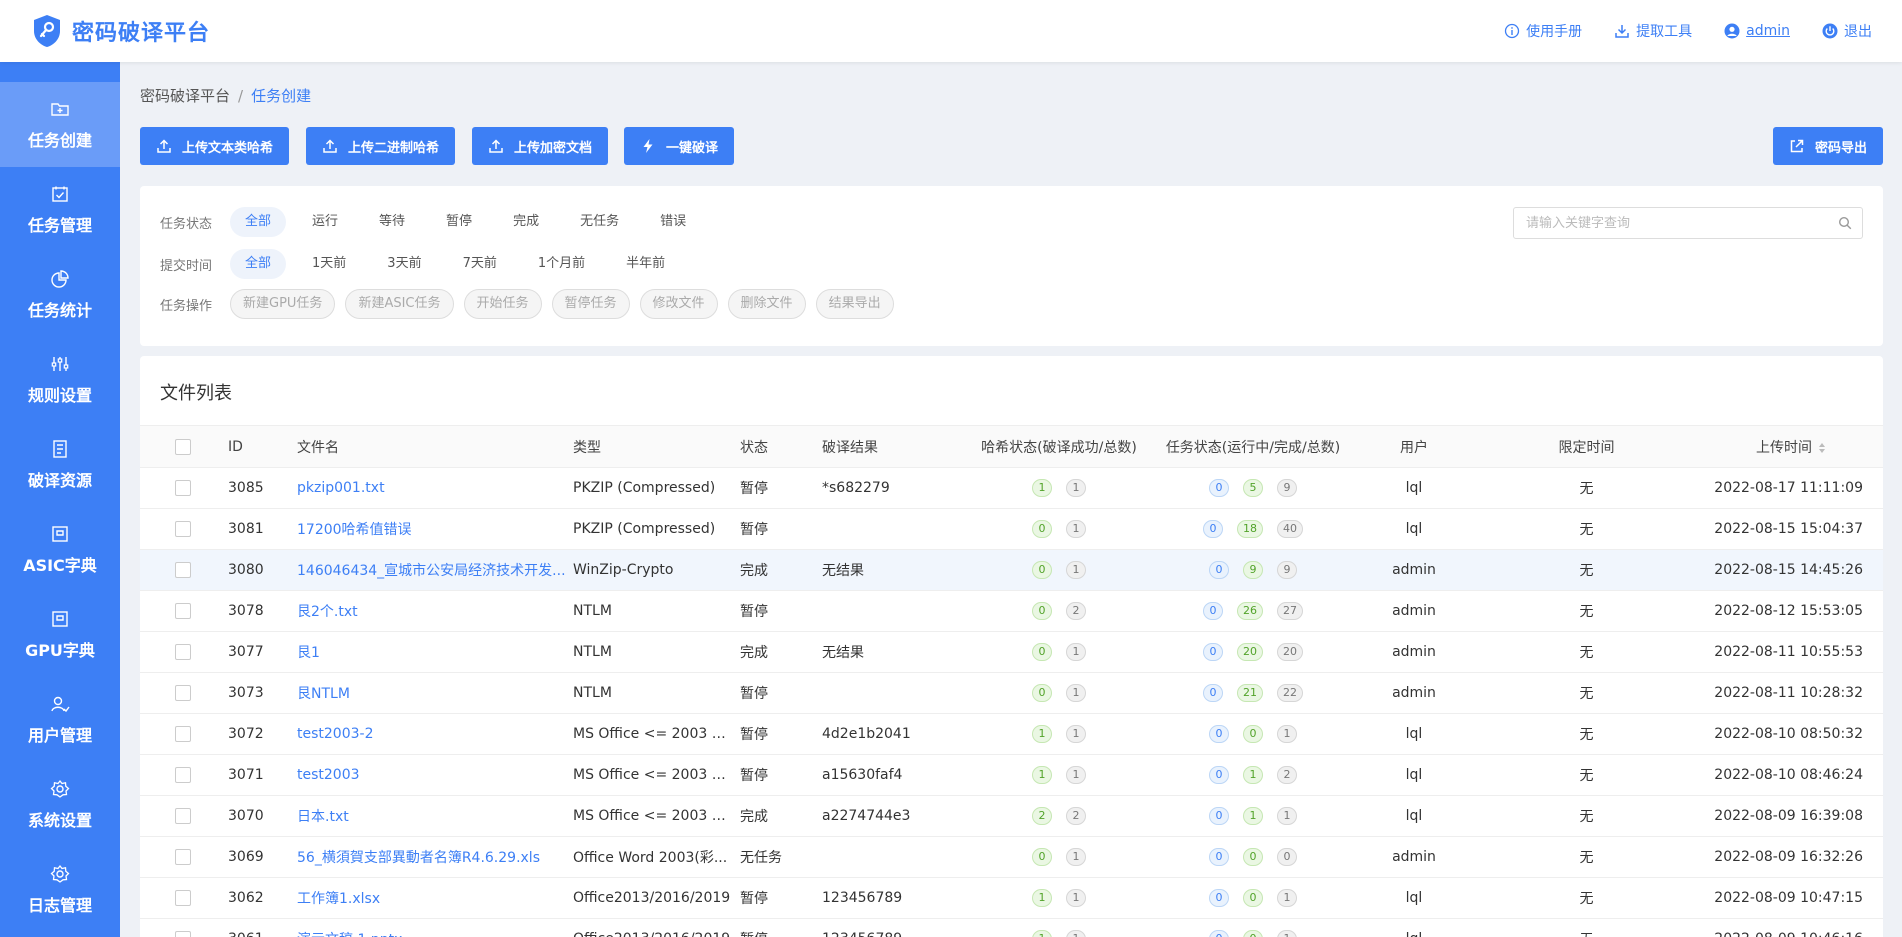  Describe the element at coordinates (480, 264) in the screenshot. I see `time-filter-7days: 7天前` at that location.